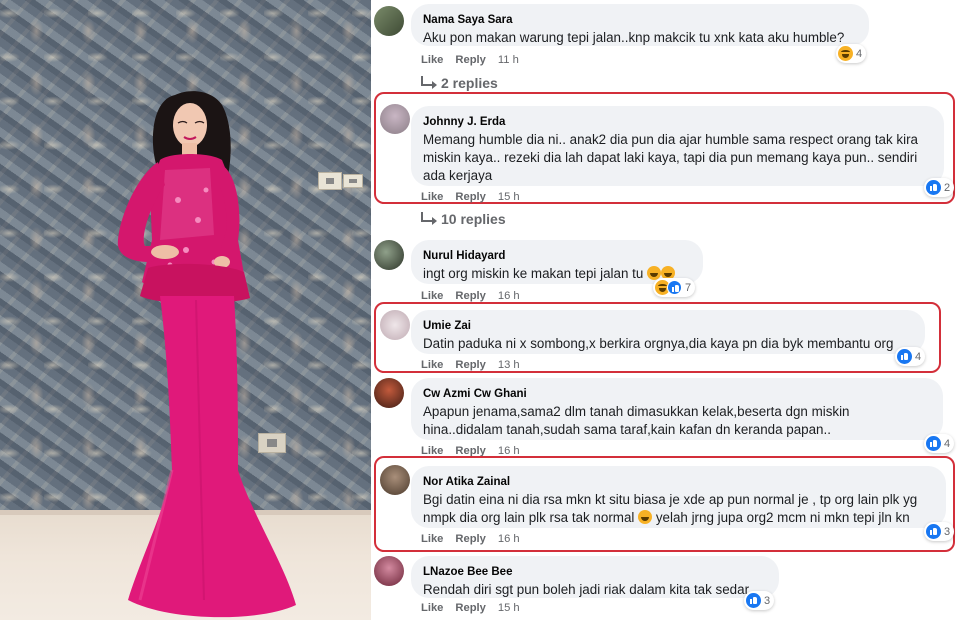 The image size is (960, 620). What do you see at coordinates (508, 60) in the screenshot?
I see `comment-time: 11 h` at bounding box center [508, 60].